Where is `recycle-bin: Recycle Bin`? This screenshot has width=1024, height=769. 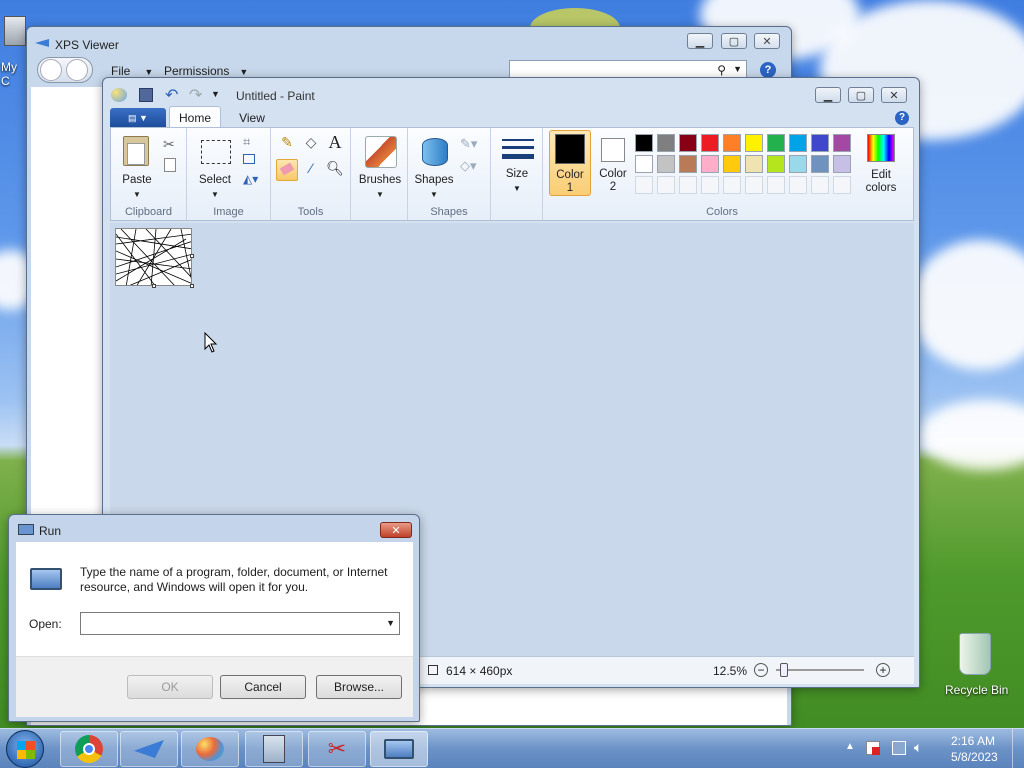
recycle-bin: Recycle Bin is located at coordinates (975, 665).